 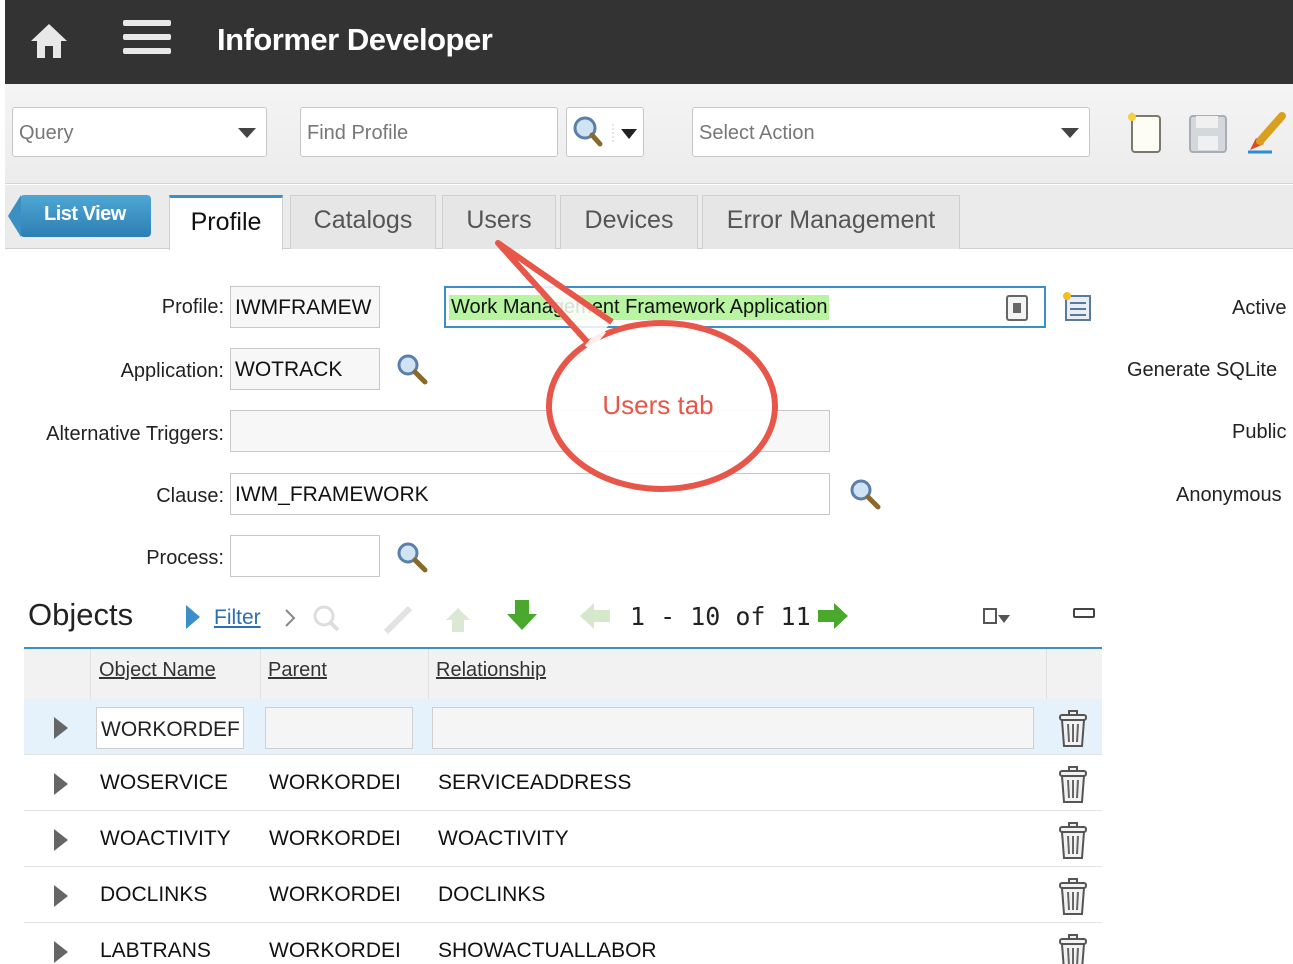 What do you see at coordinates (547, 950) in the screenshot?
I see `relationship-cell: SHOWACTUALLABOR` at bounding box center [547, 950].